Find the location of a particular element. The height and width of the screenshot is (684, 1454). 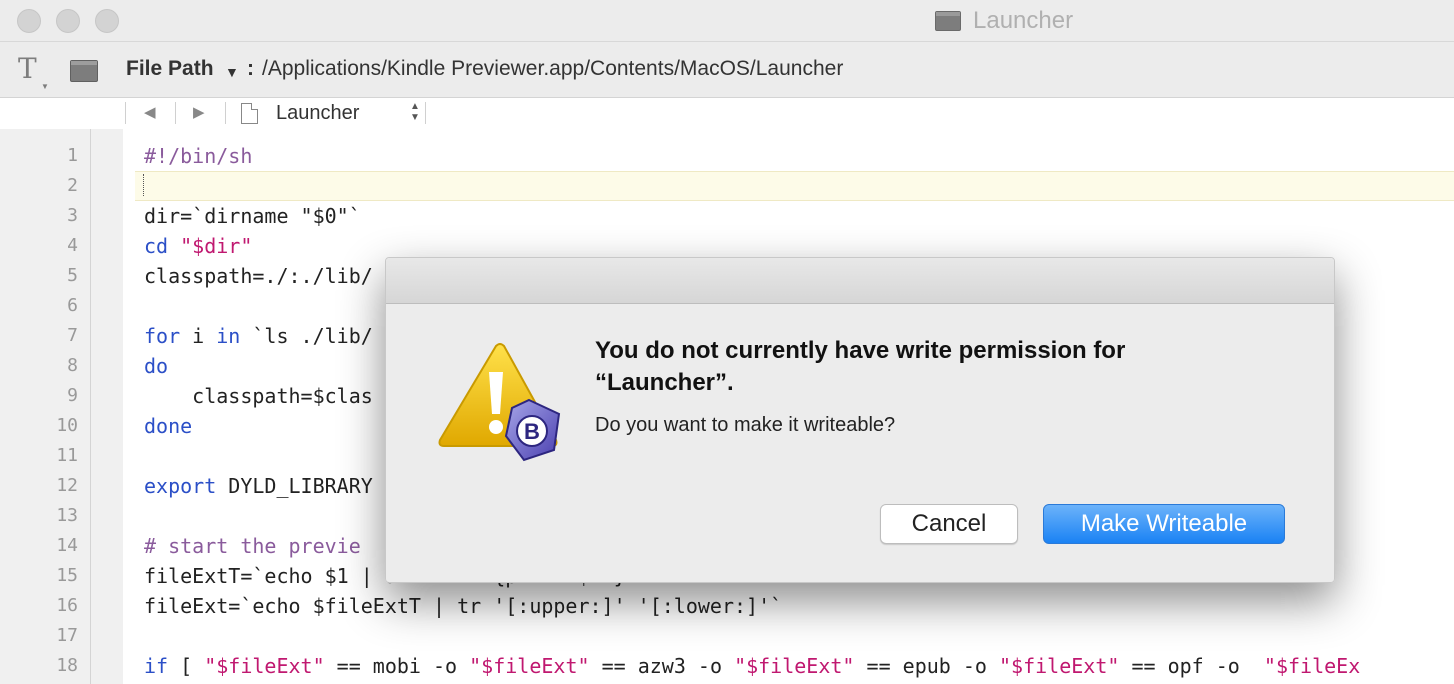

code-comment: # start the previe is located at coordinates (252, 546).